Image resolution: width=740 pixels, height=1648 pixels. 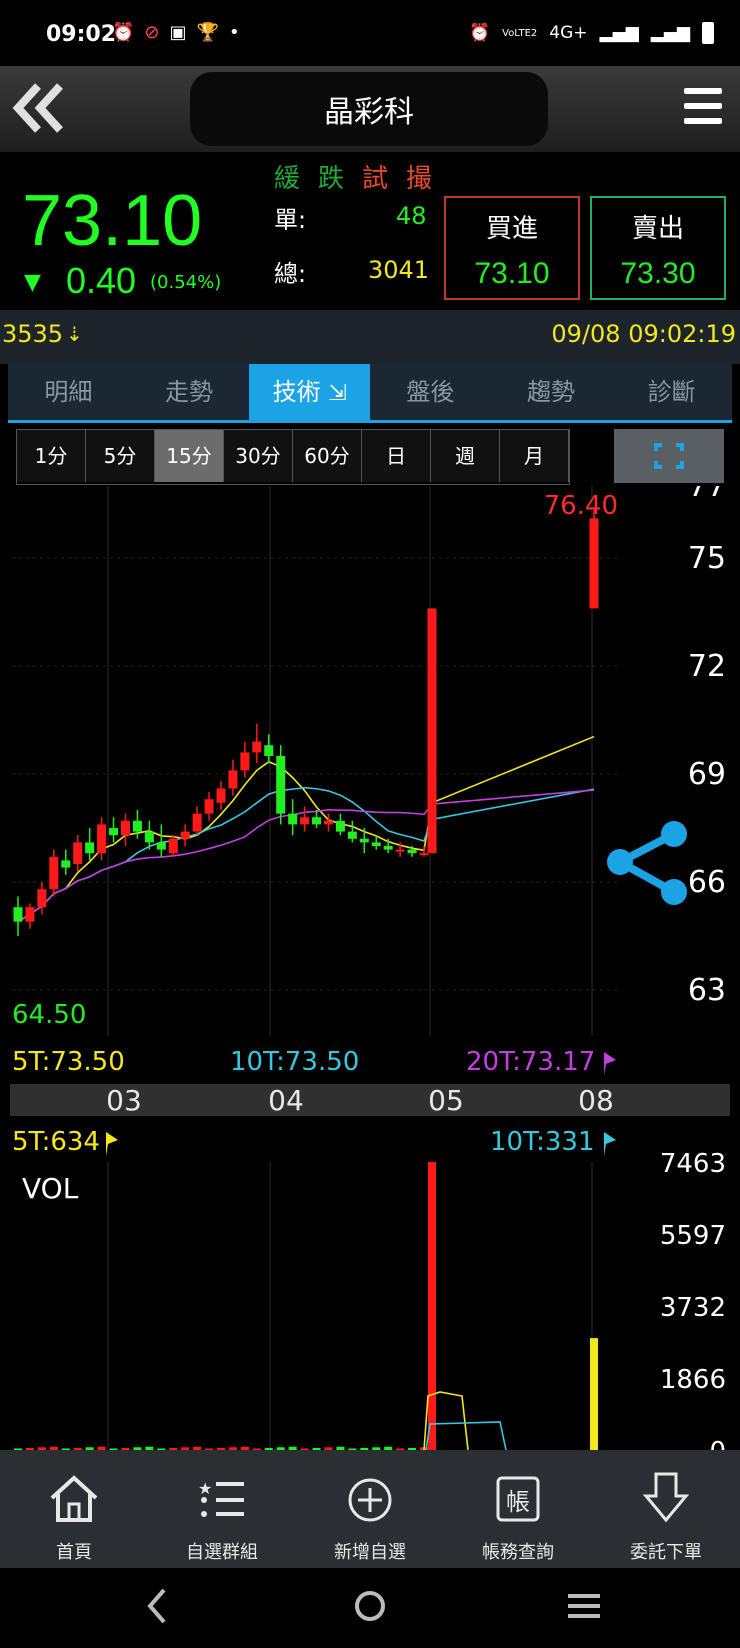 What do you see at coordinates (156, 1606) in the screenshot?
I see `system-back-icon` at bounding box center [156, 1606].